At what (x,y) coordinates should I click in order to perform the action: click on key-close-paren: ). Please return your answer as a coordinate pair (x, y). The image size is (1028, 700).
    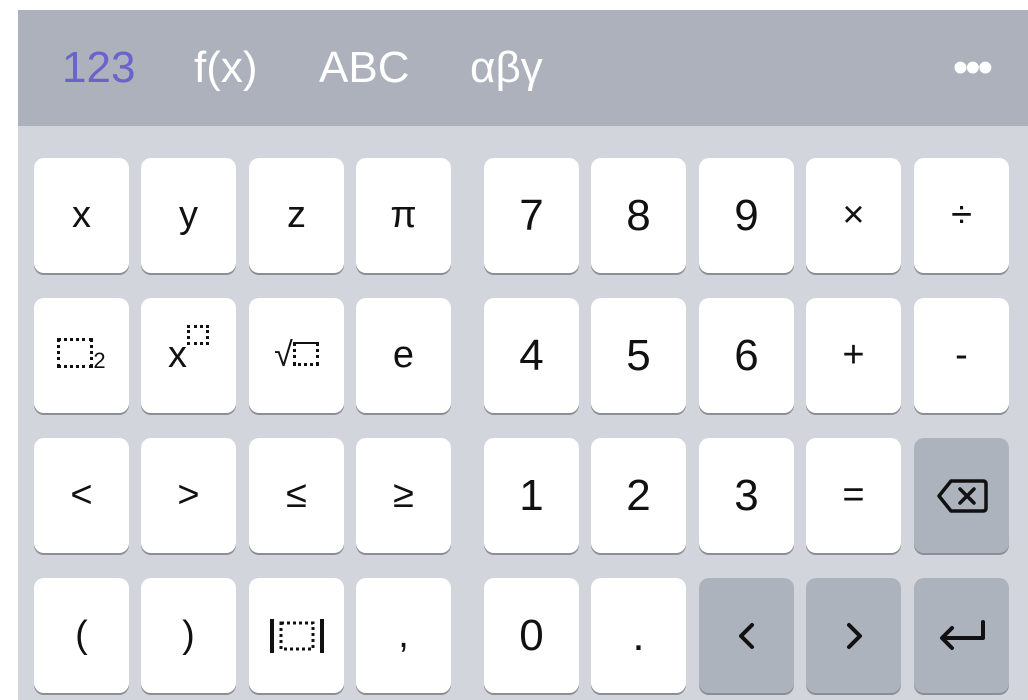
    Looking at the image, I should click on (188, 635).